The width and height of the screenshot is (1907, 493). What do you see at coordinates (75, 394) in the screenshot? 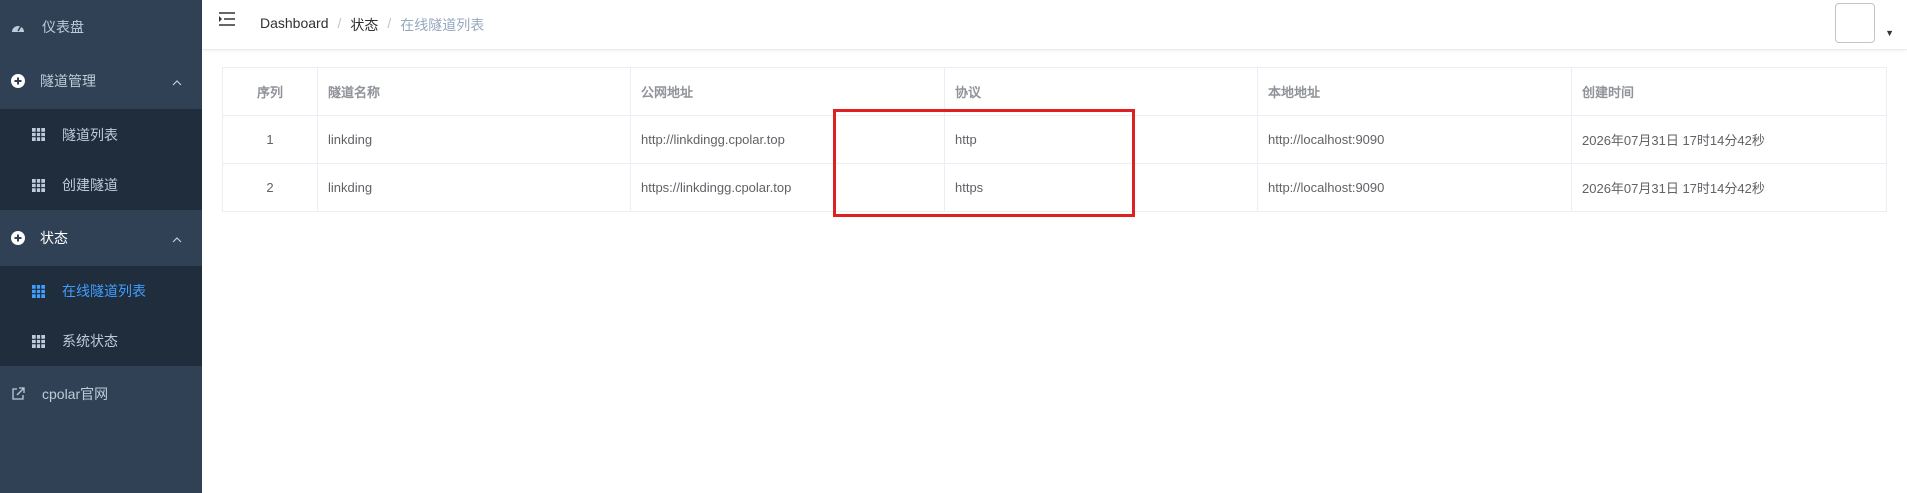
I see `sidebar-item-label: cpolar官网` at bounding box center [75, 394].